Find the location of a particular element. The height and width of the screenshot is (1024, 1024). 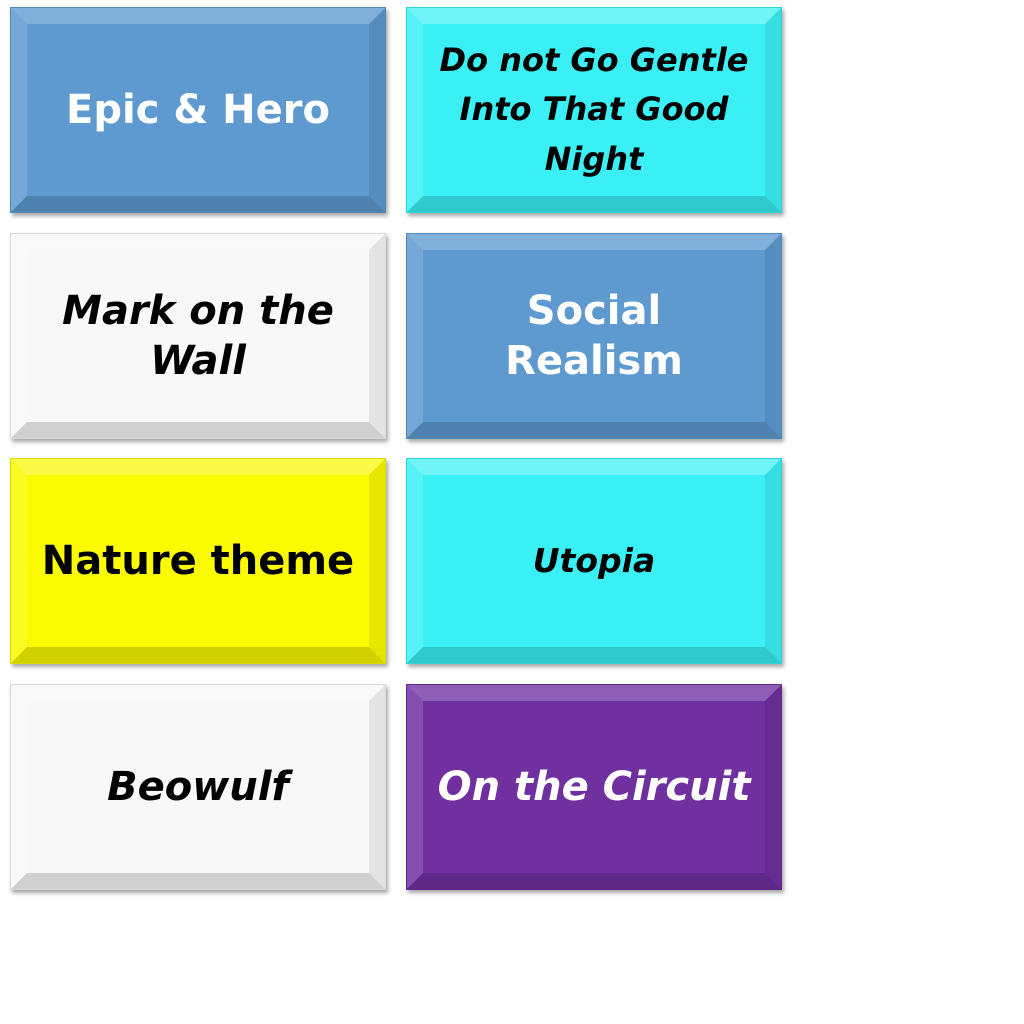

tile-on-the-circuit: On the Circuit is located at coordinates (594, 787).